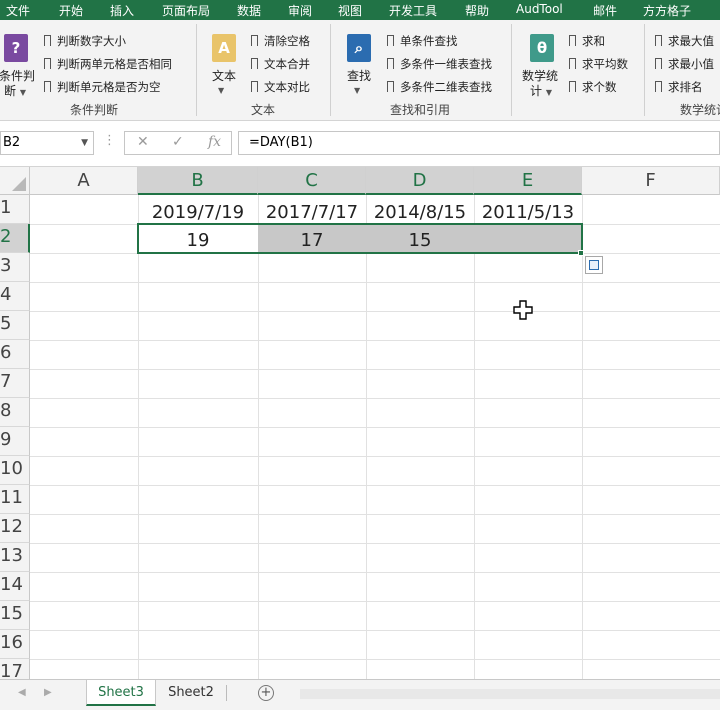 This screenshot has width=720, height=710. I want to click on judge-cell-empty: 判断单元格是否为空, so click(102, 87).